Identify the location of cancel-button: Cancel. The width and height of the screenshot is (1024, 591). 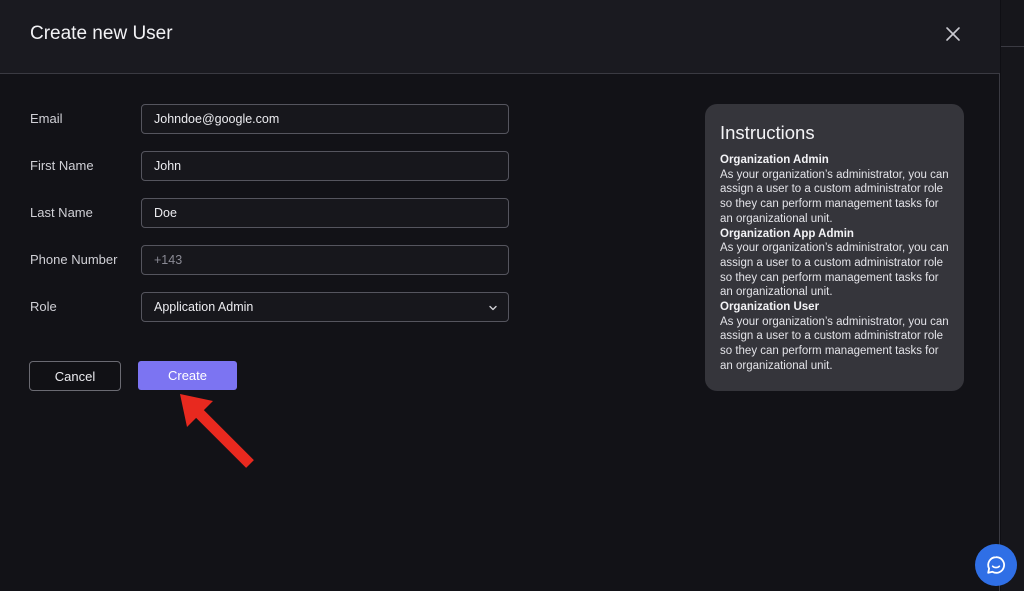
(75, 376).